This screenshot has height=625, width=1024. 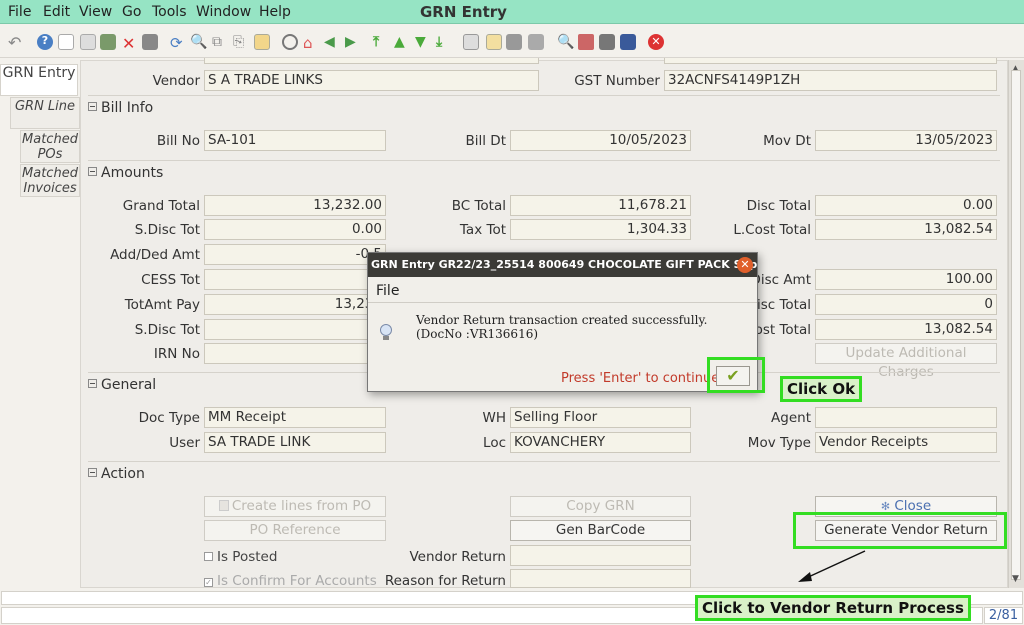 What do you see at coordinates (130, 43) in the screenshot?
I see `delete-icon: ✕` at bounding box center [130, 43].